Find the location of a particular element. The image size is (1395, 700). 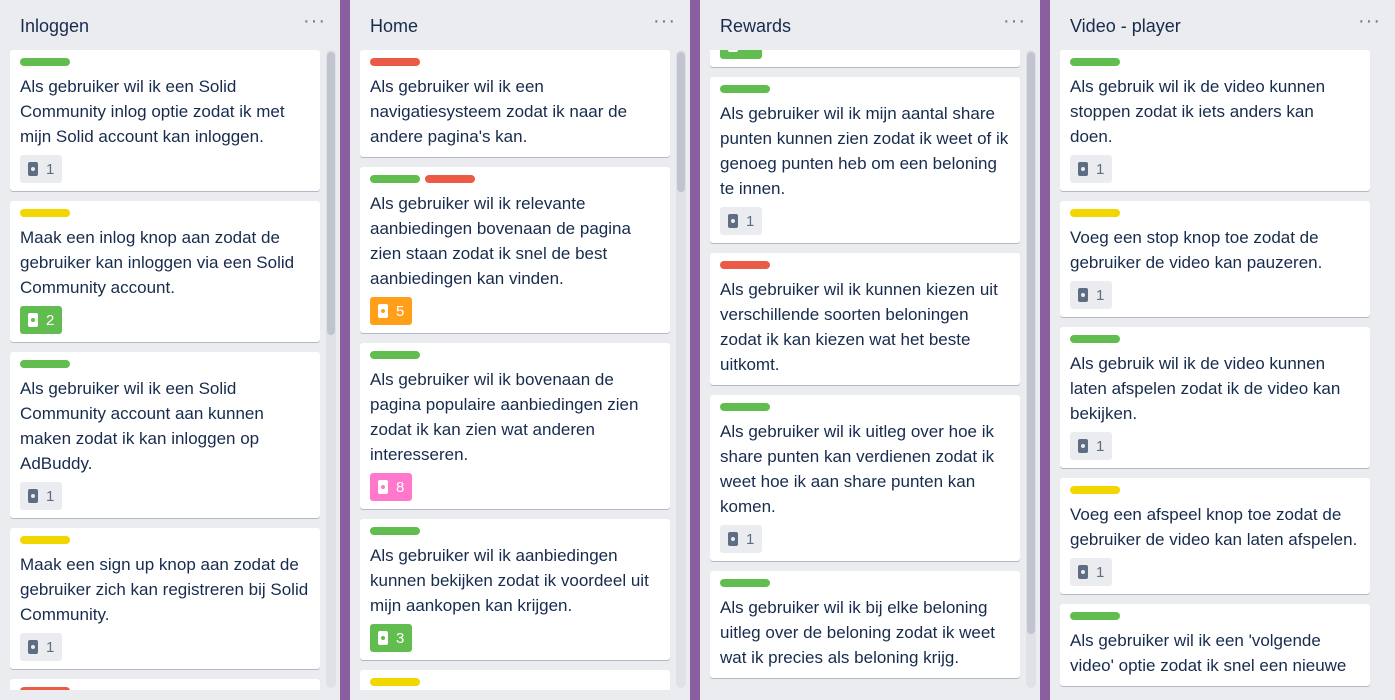

card-badge-count: 2 is located at coordinates (50, 320).